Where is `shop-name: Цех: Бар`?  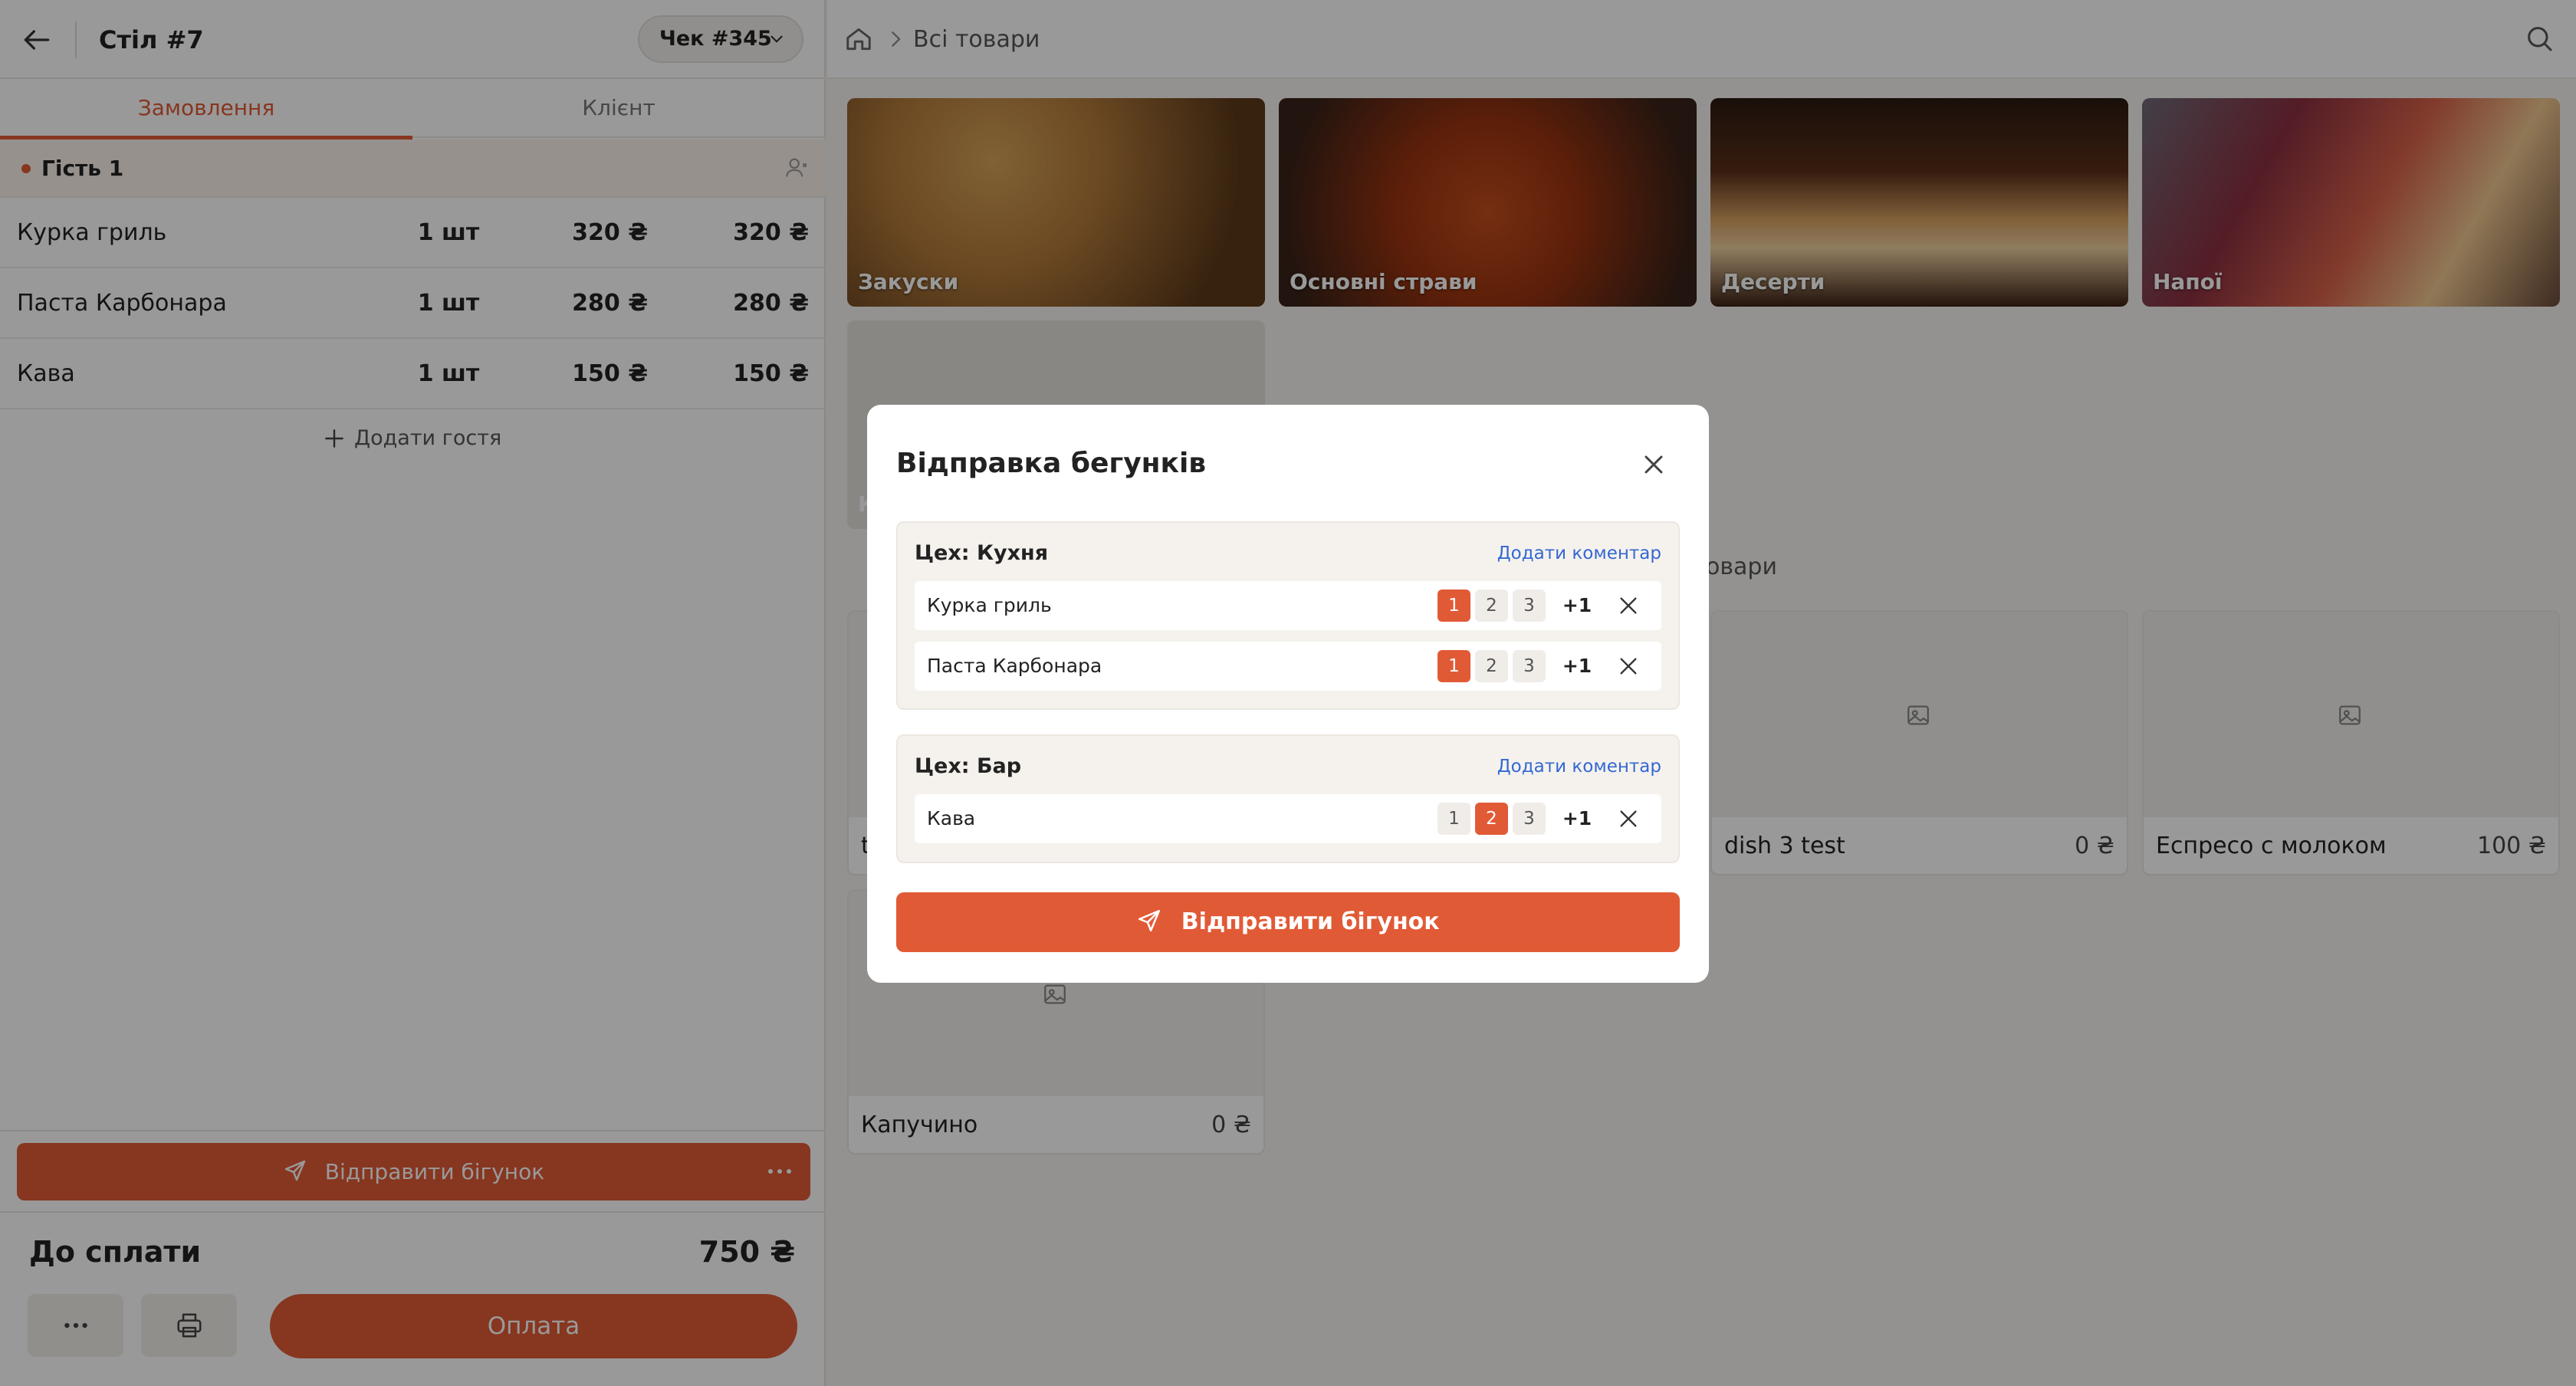 shop-name: Цех: Бар is located at coordinates (969, 766).